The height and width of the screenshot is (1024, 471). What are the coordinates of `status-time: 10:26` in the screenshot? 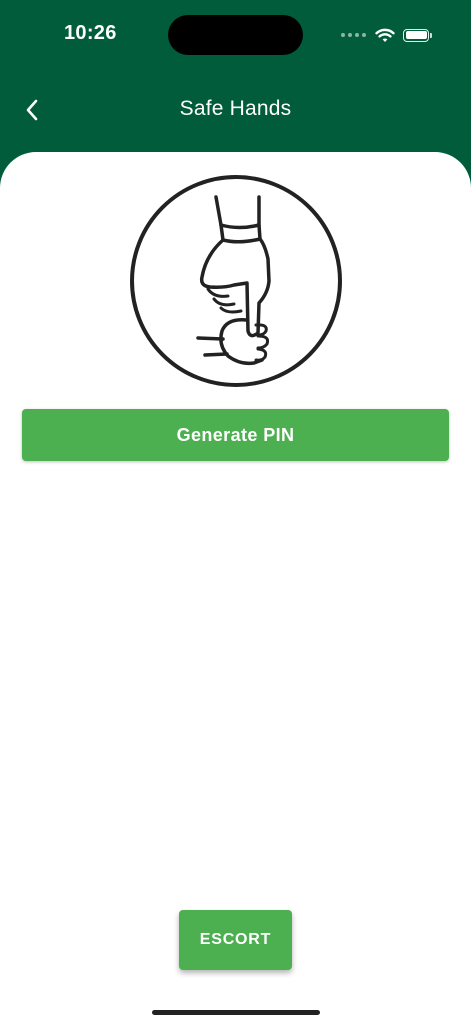 It's located at (90, 33).